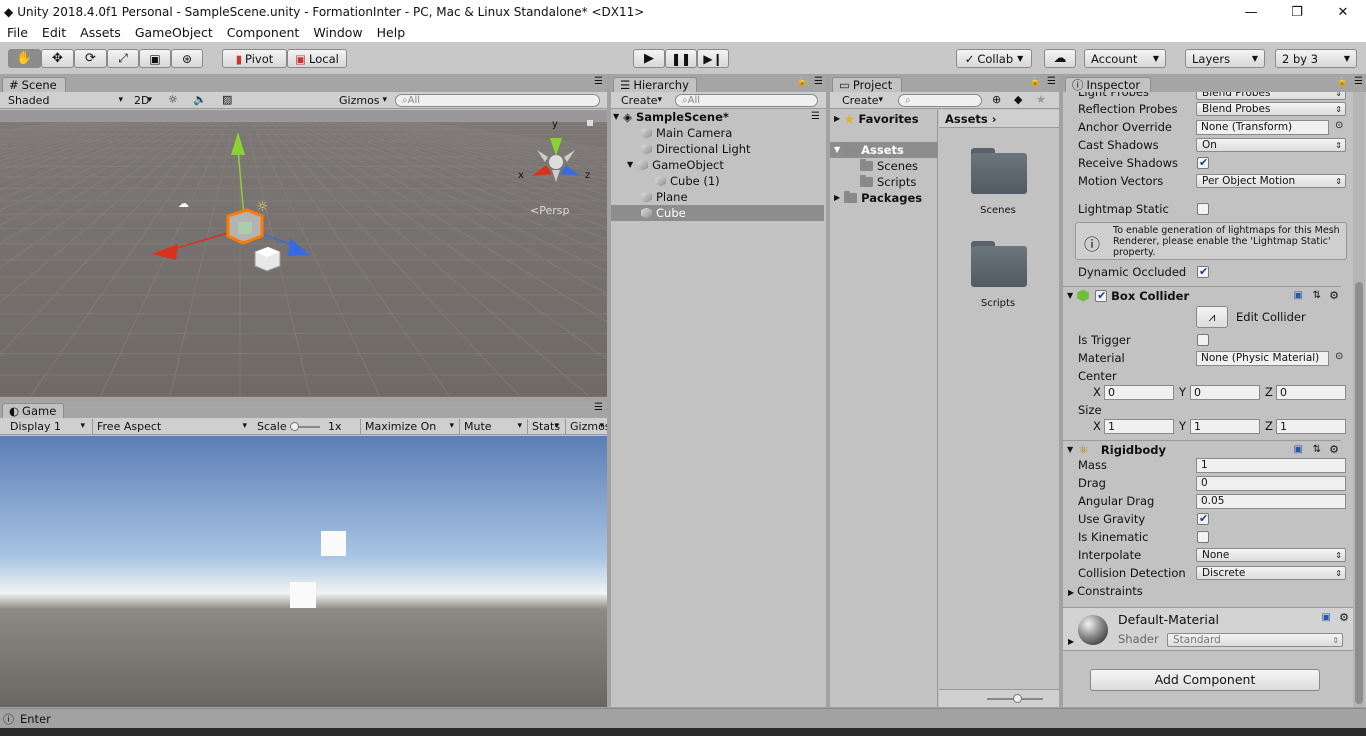  I want to click on tab-scene: # Scene, so click(34, 84).